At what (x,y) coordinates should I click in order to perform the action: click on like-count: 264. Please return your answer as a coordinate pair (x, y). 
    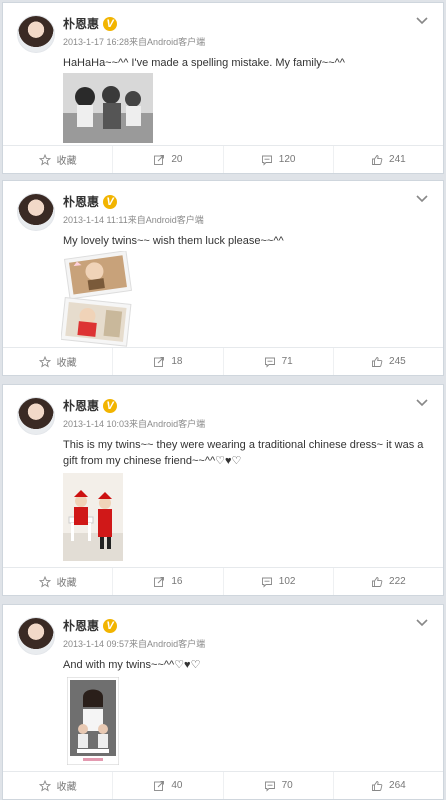
    Looking at the image, I should click on (397, 785).